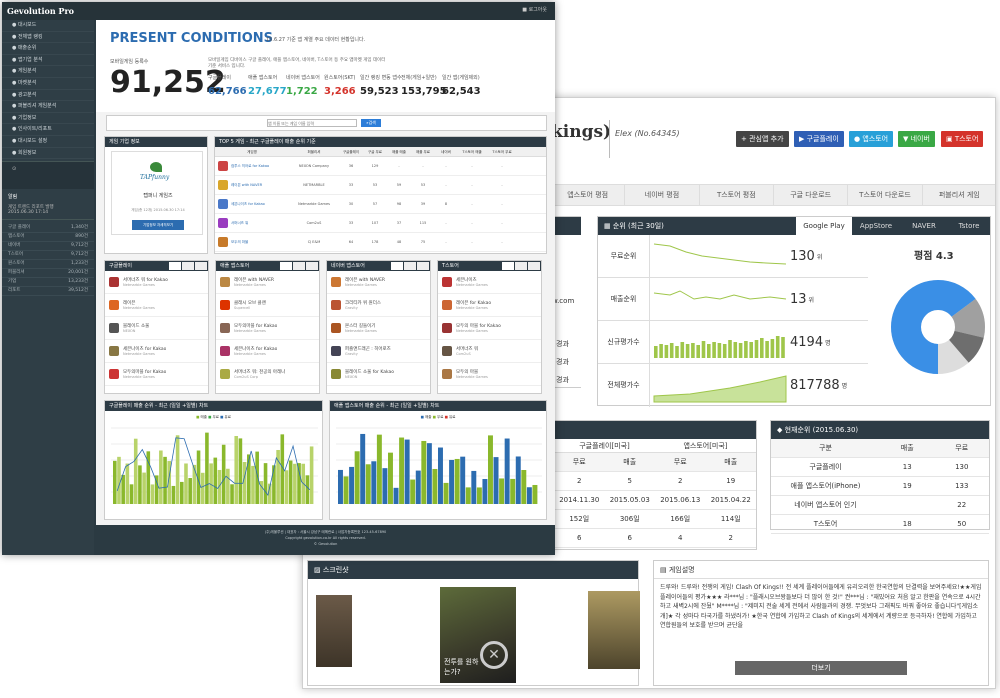  What do you see at coordinates (156, 305) in the screenshot?
I see `list-item: 레이븐 Netmarble Games` at bounding box center [156, 305].